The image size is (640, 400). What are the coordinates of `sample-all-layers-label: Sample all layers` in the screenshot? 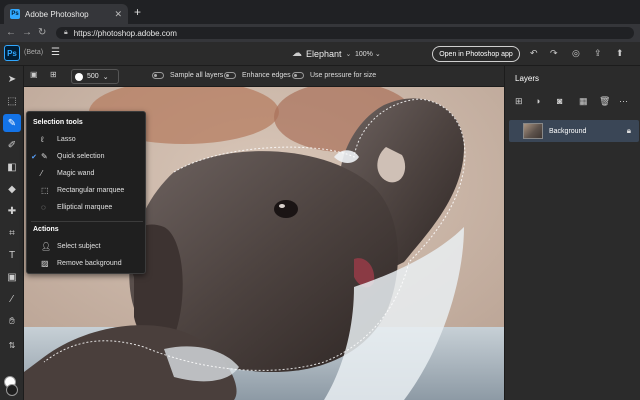 It's located at (197, 75).